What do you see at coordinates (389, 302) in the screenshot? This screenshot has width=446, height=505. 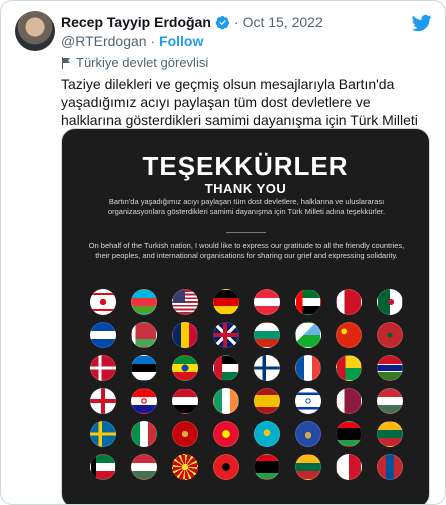 I see `flag-algeria` at bounding box center [389, 302].